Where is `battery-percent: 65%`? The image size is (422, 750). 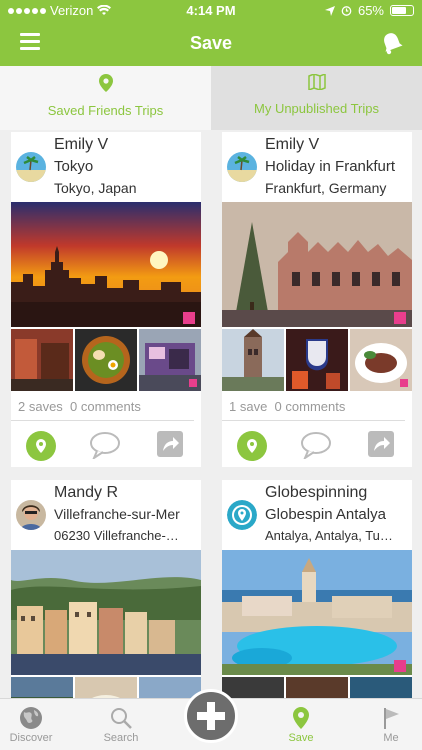
battery-percent: 65% is located at coordinates (370, 10).